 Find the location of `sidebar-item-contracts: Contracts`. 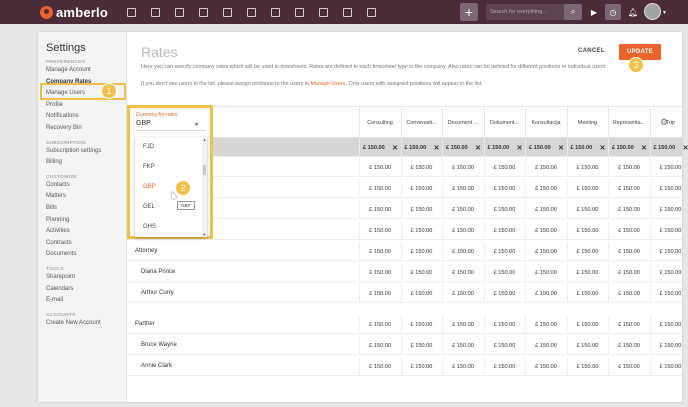

sidebar-item-contracts: Contracts is located at coordinates (86, 244).